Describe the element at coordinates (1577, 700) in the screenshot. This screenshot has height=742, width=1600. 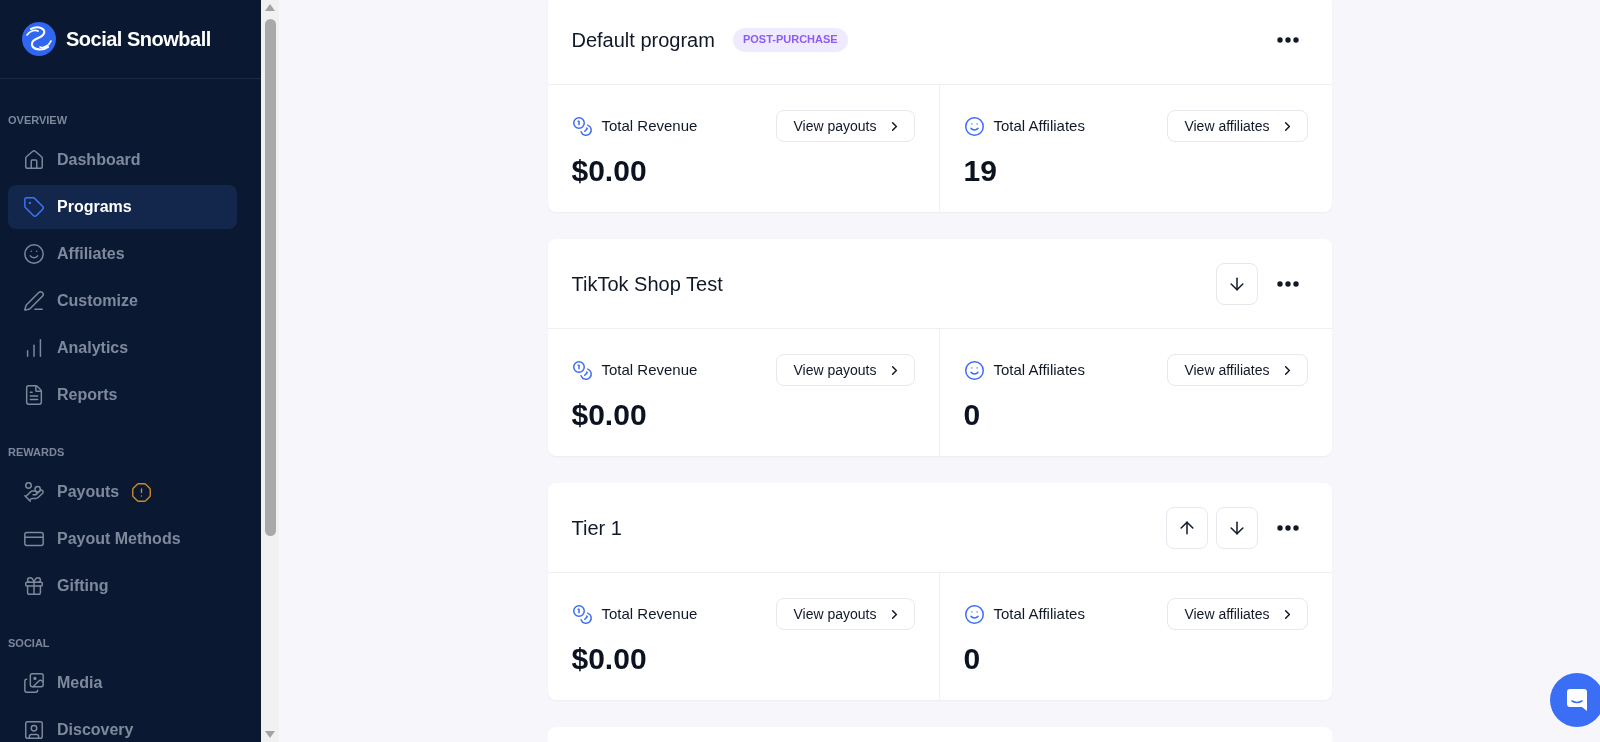
I see `chat-icon` at that location.